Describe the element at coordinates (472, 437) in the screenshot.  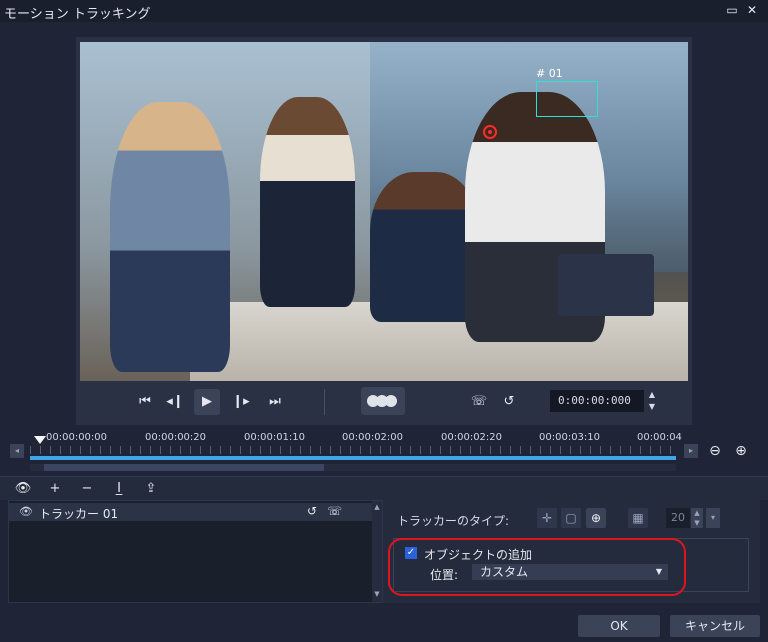
I see `tick-label: 00:00:02:20` at that location.